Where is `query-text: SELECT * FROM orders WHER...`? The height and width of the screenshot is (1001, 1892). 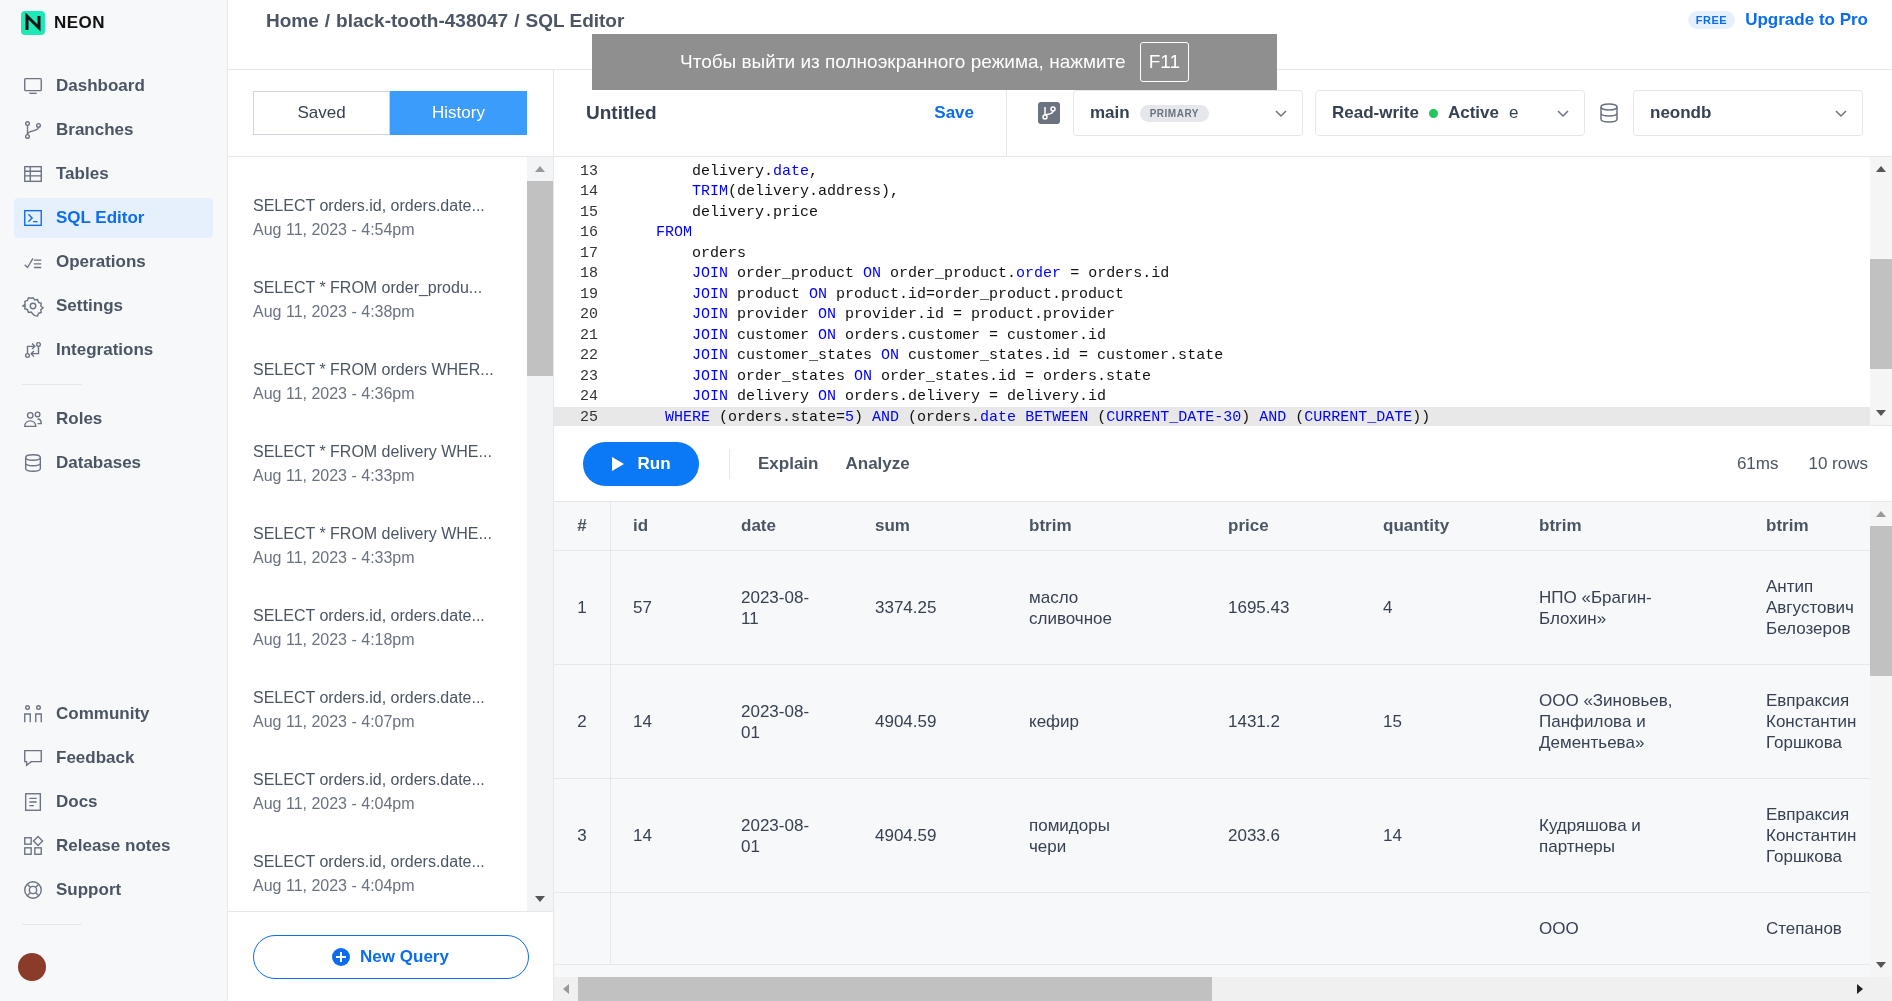
query-text: SELECT * FROM orders WHER... is located at coordinates (390, 370).